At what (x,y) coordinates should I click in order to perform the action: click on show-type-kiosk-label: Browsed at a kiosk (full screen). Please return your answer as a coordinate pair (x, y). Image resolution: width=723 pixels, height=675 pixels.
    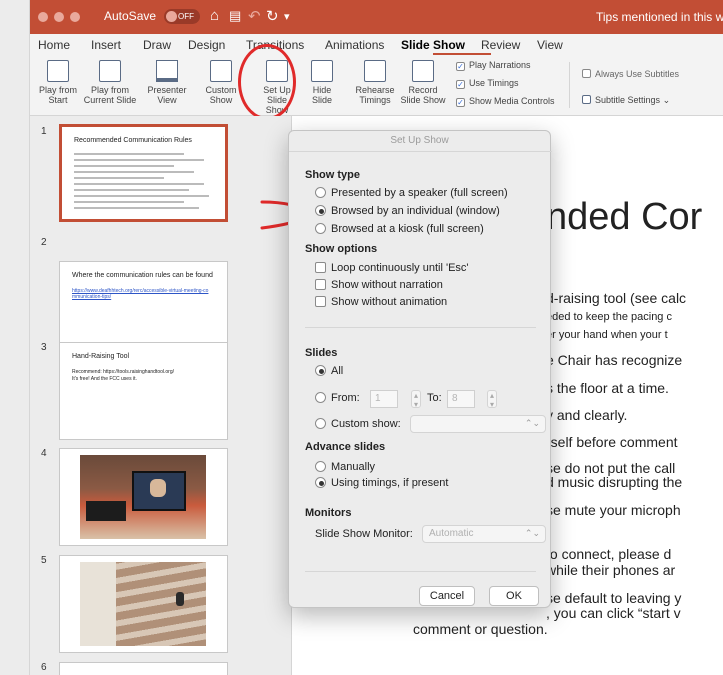
    Looking at the image, I should click on (407, 229).